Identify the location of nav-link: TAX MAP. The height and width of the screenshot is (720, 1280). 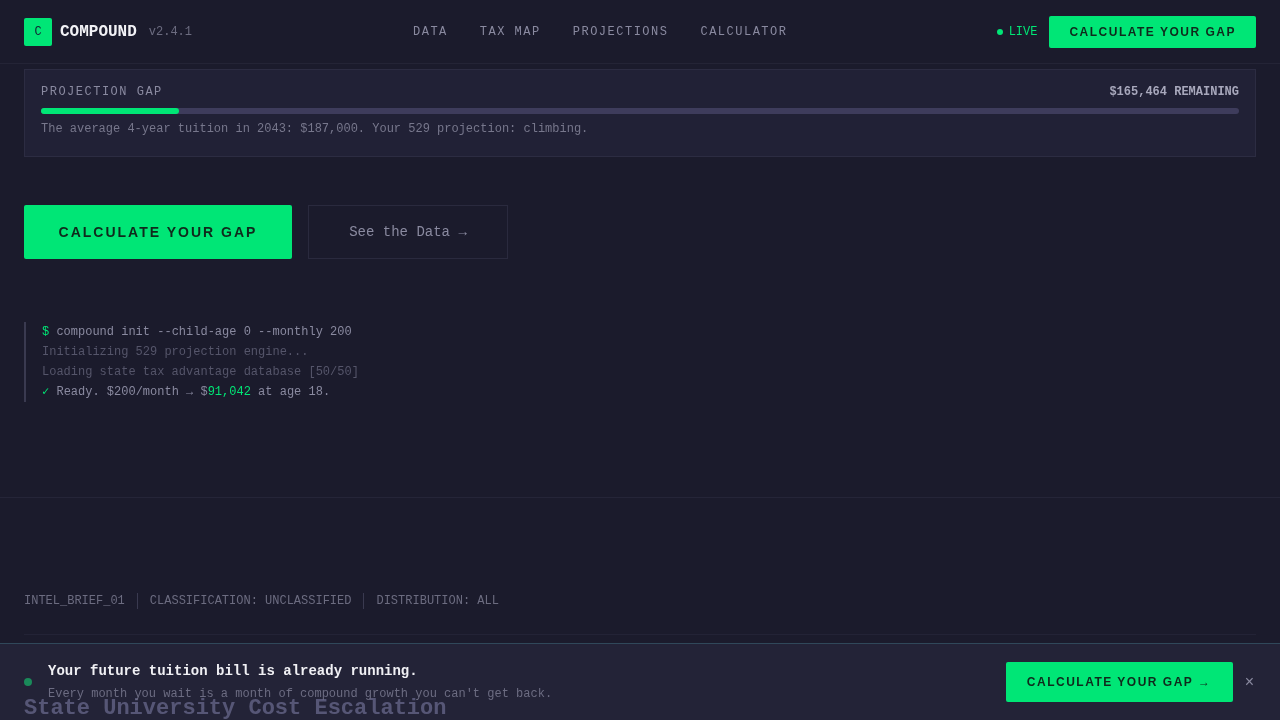
(510, 31).